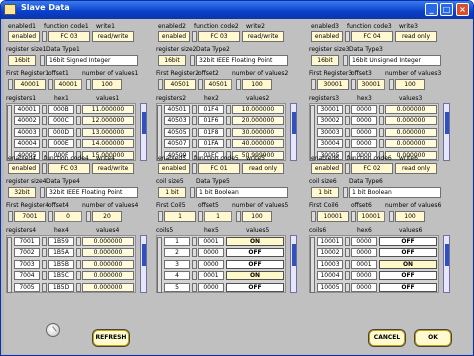 Image resolution: width=474 pixels, height=356 pixels. Describe the element at coordinates (372, 168) in the screenshot. I see `function-code-select: FC 02` at that location.